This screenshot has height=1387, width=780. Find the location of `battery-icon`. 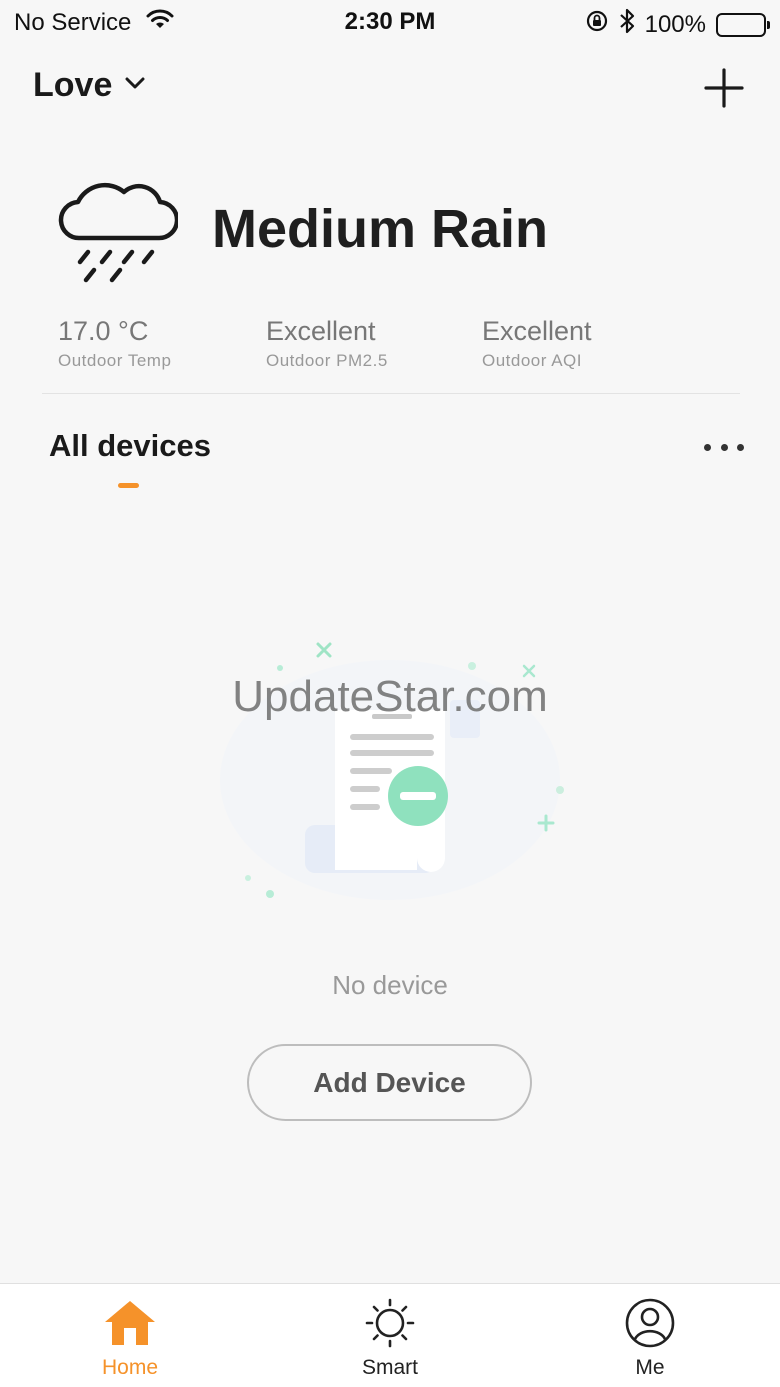

battery-icon is located at coordinates (743, 24).